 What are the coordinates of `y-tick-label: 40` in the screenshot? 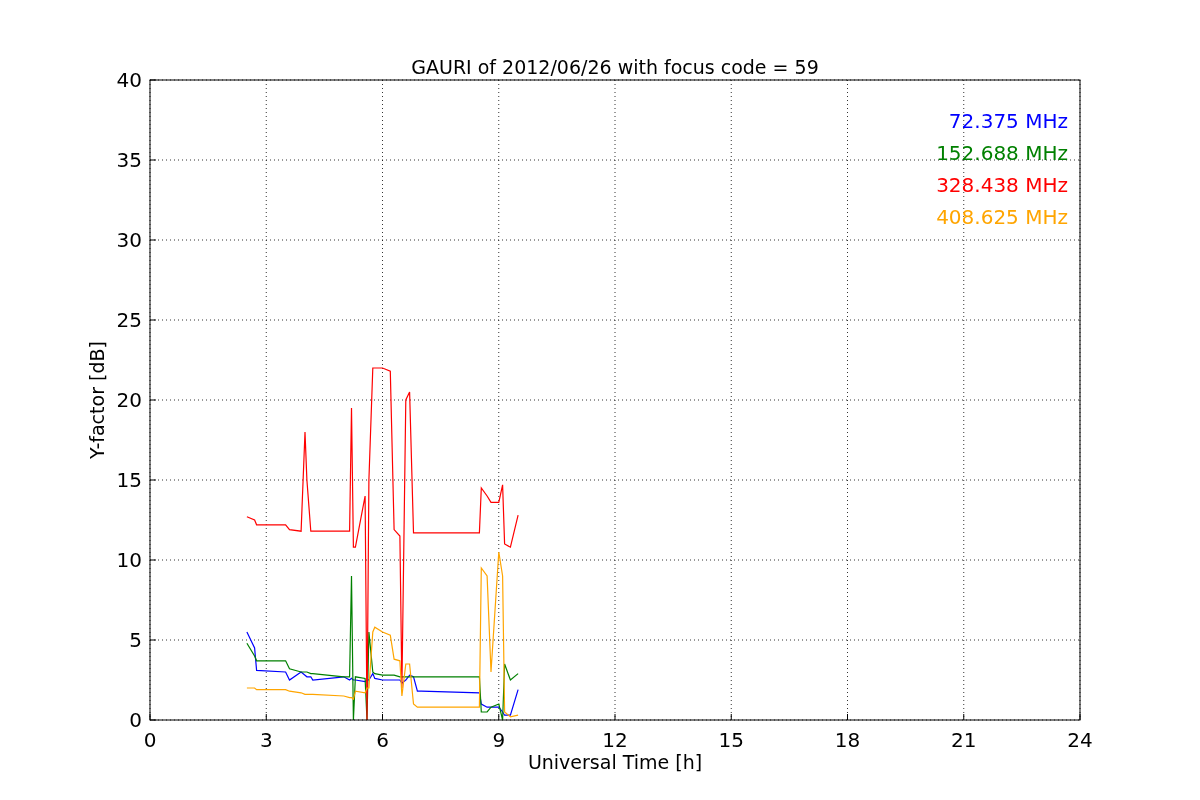 It's located at (129, 80).